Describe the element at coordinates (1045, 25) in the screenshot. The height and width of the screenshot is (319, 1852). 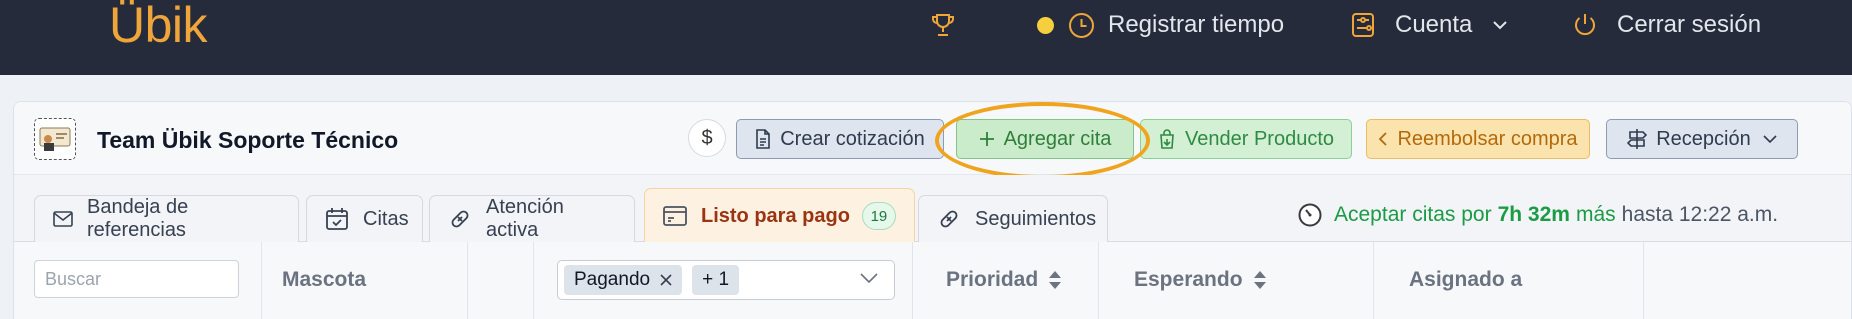
I see `status-dot-icon` at that location.